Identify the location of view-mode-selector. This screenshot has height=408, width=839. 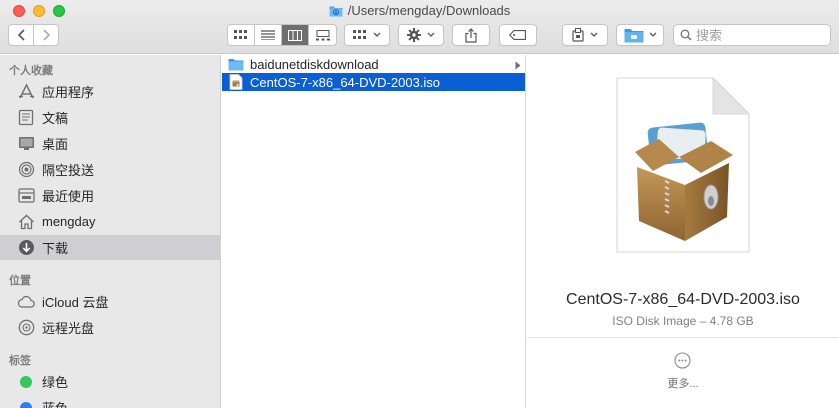
(282, 35).